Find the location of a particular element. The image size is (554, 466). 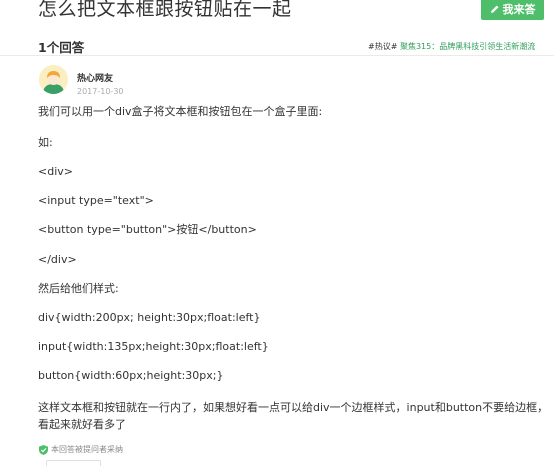

adopted-label: 本回答被提问者采纳 is located at coordinates (87, 449).